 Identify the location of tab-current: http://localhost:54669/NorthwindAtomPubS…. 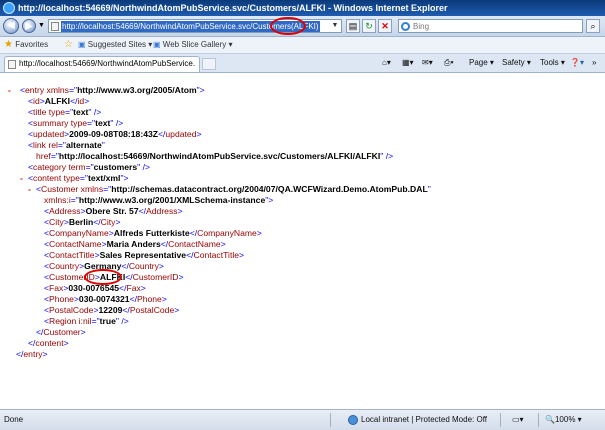
(102, 64).